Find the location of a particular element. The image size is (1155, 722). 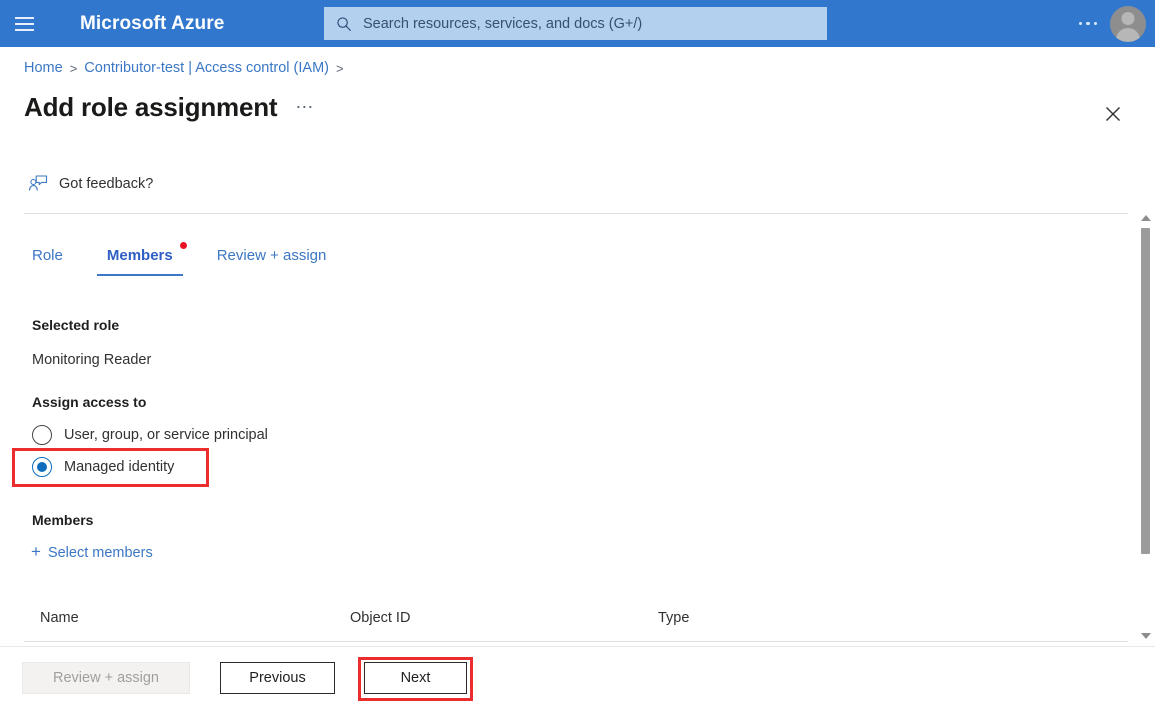

previous-button-label: Previous is located at coordinates (277, 678).